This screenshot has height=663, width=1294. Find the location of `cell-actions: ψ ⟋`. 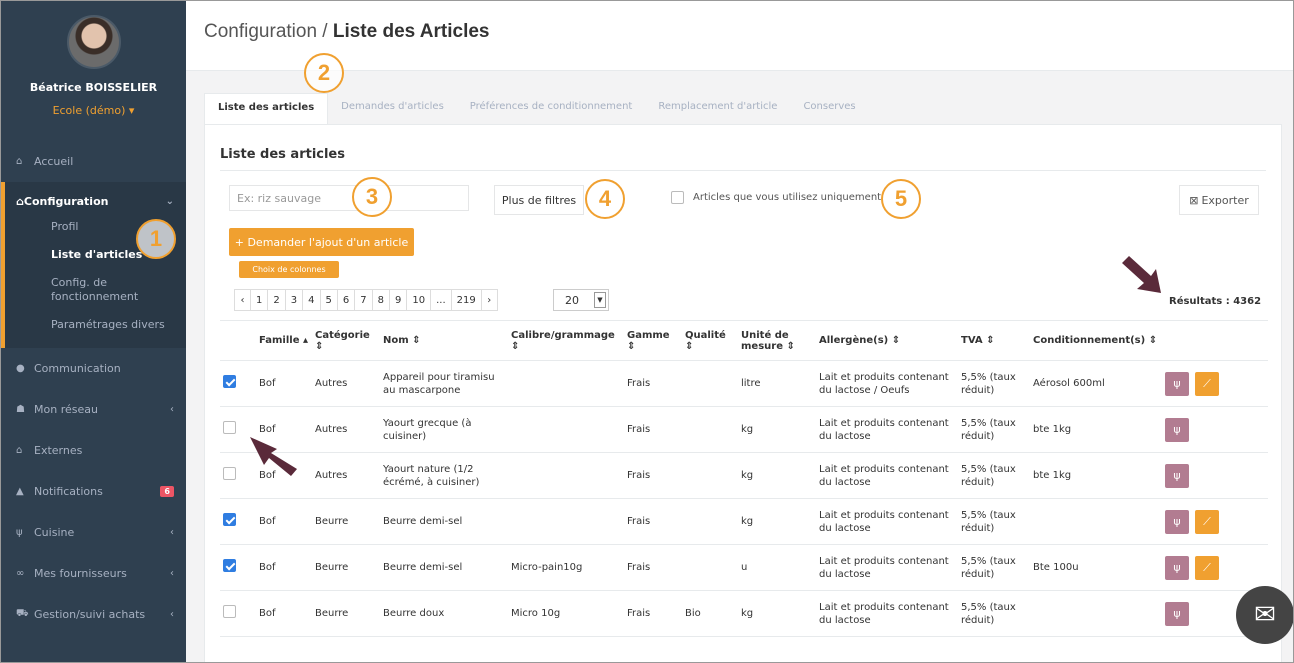

cell-actions: ψ ⟋ is located at coordinates (1215, 383).